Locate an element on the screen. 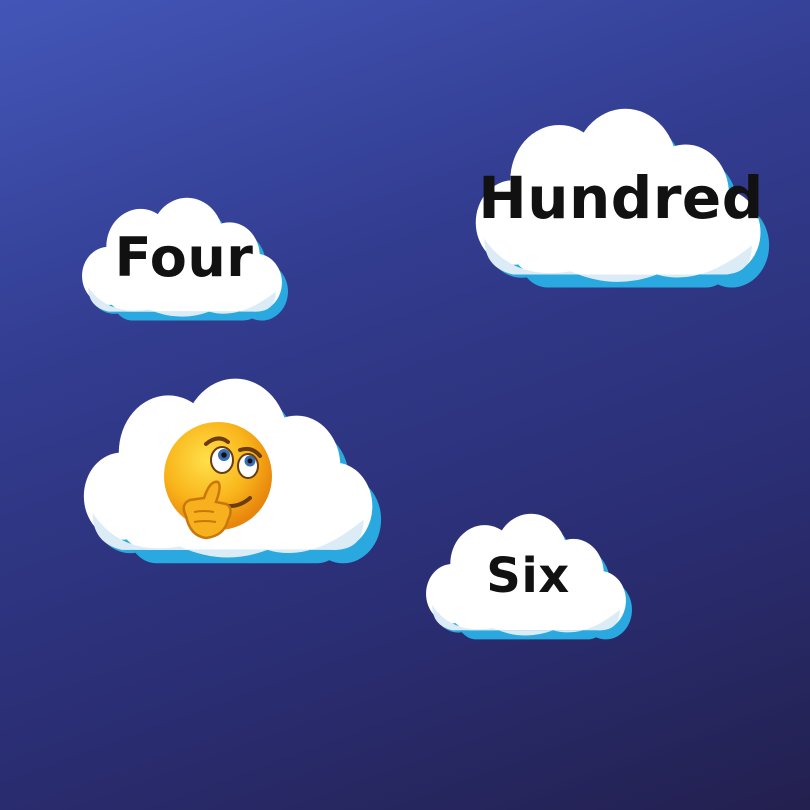 This screenshot has width=810, height=810. cloud-mystery is located at coordinates (231, 474).